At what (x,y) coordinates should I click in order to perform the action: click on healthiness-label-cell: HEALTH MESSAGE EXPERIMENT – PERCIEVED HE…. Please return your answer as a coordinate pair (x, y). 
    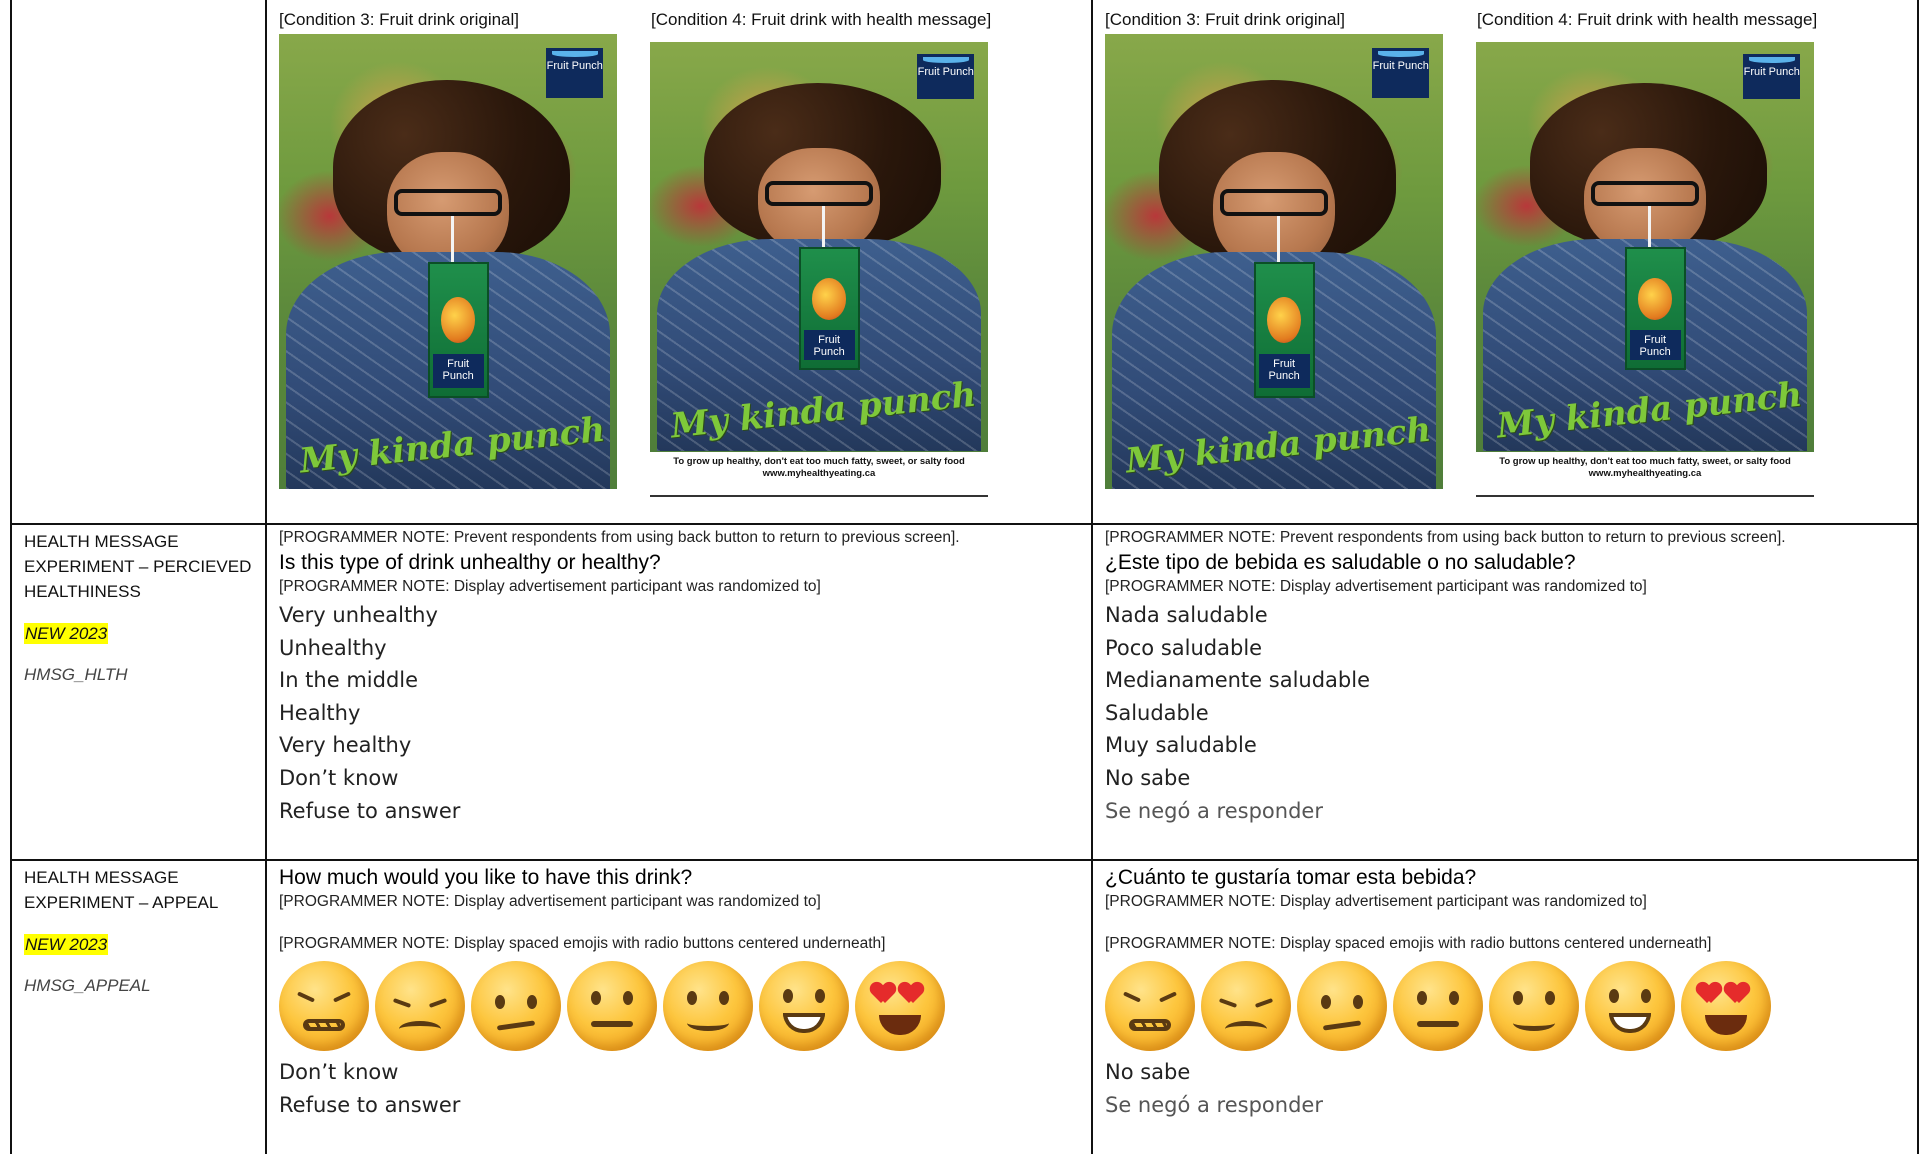
    Looking at the image, I should click on (138, 692).